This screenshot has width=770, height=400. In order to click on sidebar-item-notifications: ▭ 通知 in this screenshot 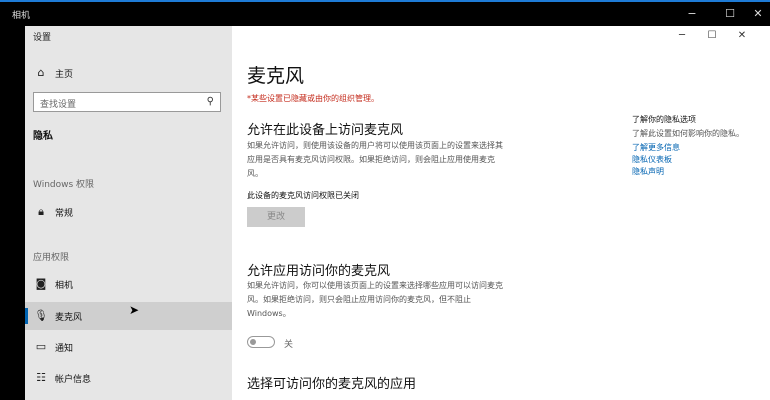, I will do `click(128, 347)`.